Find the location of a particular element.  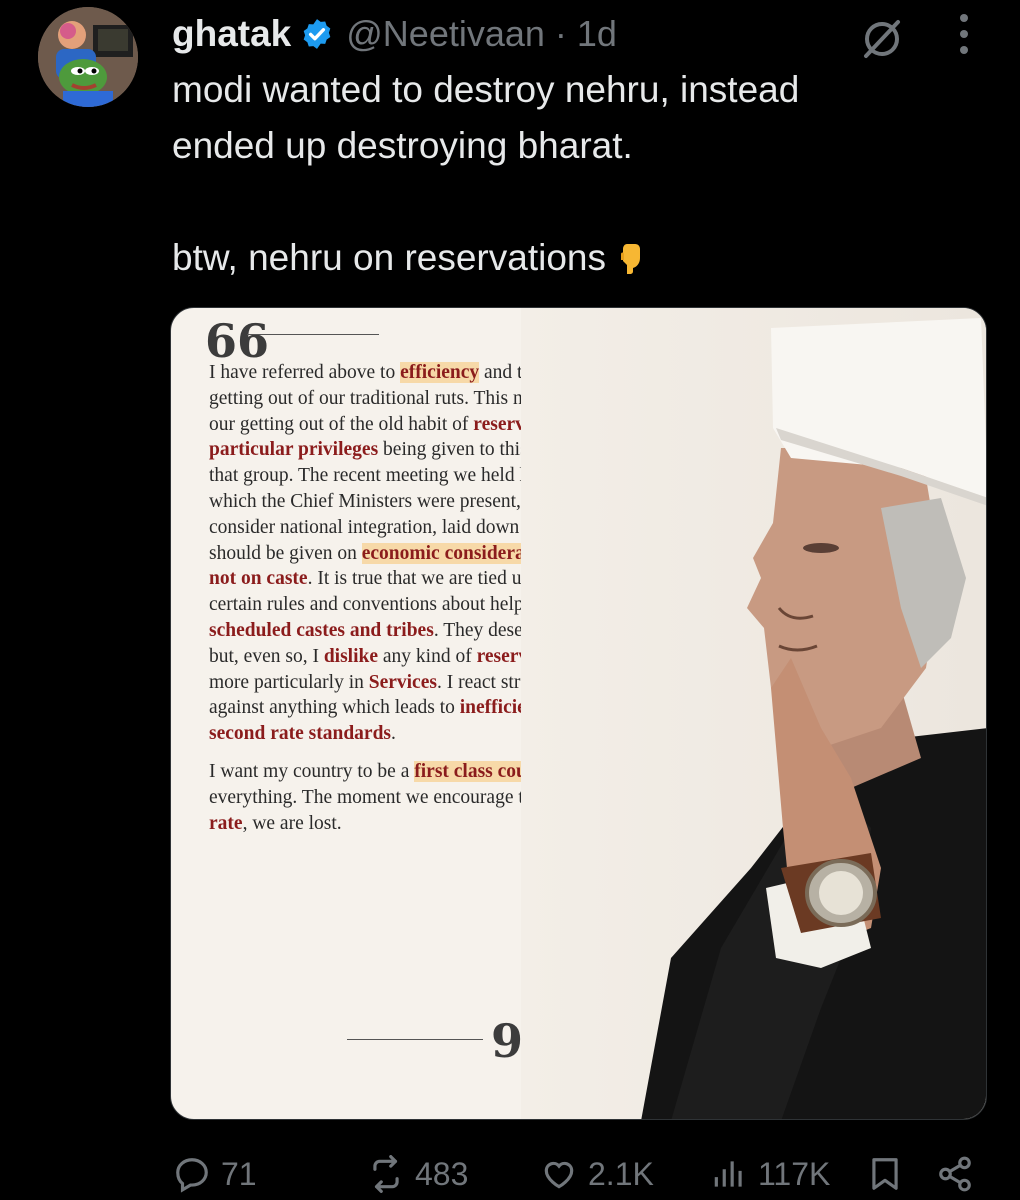

verified-badge-icon is located at coordinates (317, 34).